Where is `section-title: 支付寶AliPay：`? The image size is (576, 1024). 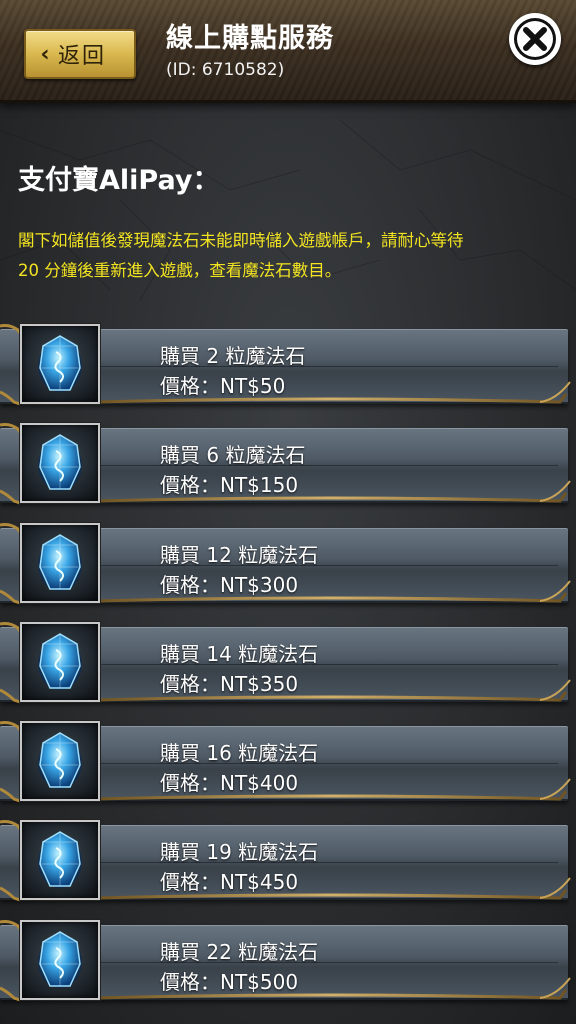
section-title: 支付寶AliPay： is located at coordinates (119, 180).